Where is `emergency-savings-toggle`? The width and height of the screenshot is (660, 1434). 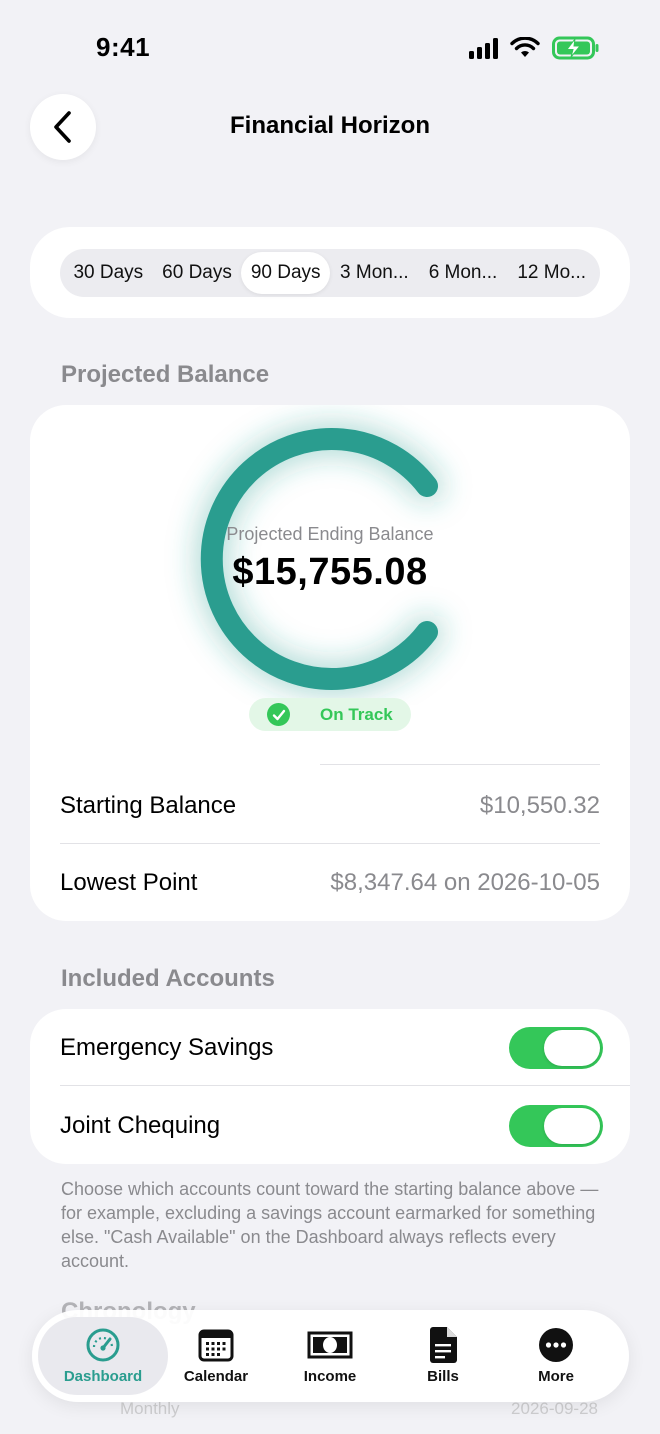
emergency-savings-toggle is located at coordinates (556, 1048).